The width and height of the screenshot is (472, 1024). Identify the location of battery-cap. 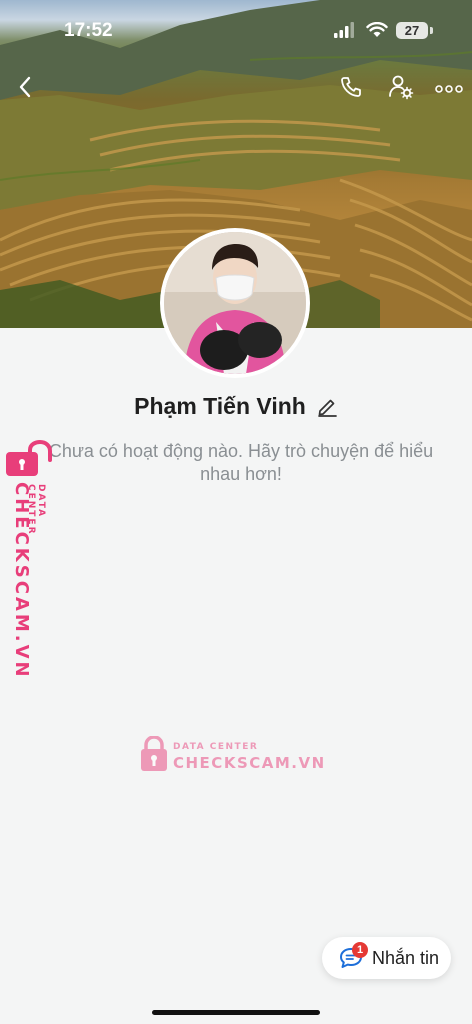
(431, 30).